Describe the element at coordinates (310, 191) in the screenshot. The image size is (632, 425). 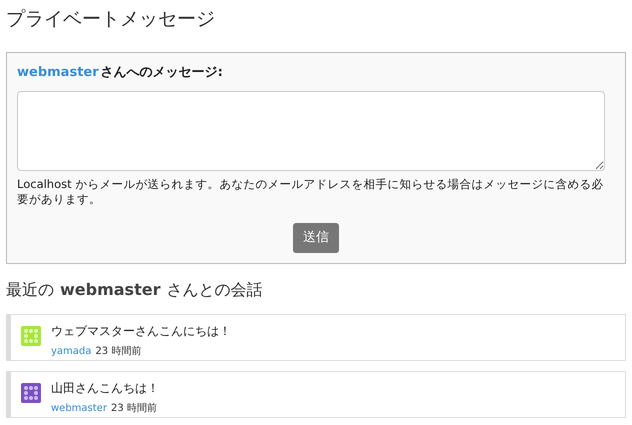
I see `notice-text: Localhost からメールが送られます。あなたのメールアドレスを相手に知らせる場合はメッセージに含める必要があります。` at that location.